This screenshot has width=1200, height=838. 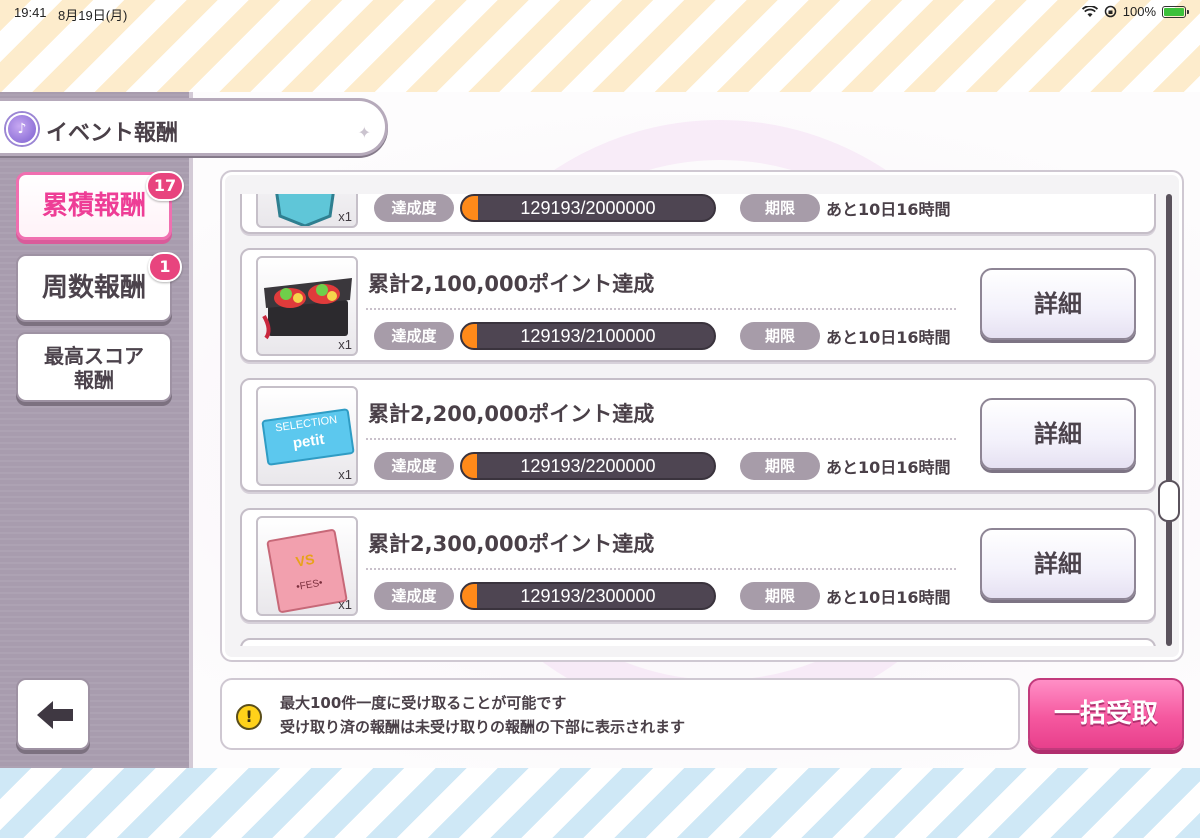 I want to click on page-title: イベント報酬, so click(x=112, y=133).